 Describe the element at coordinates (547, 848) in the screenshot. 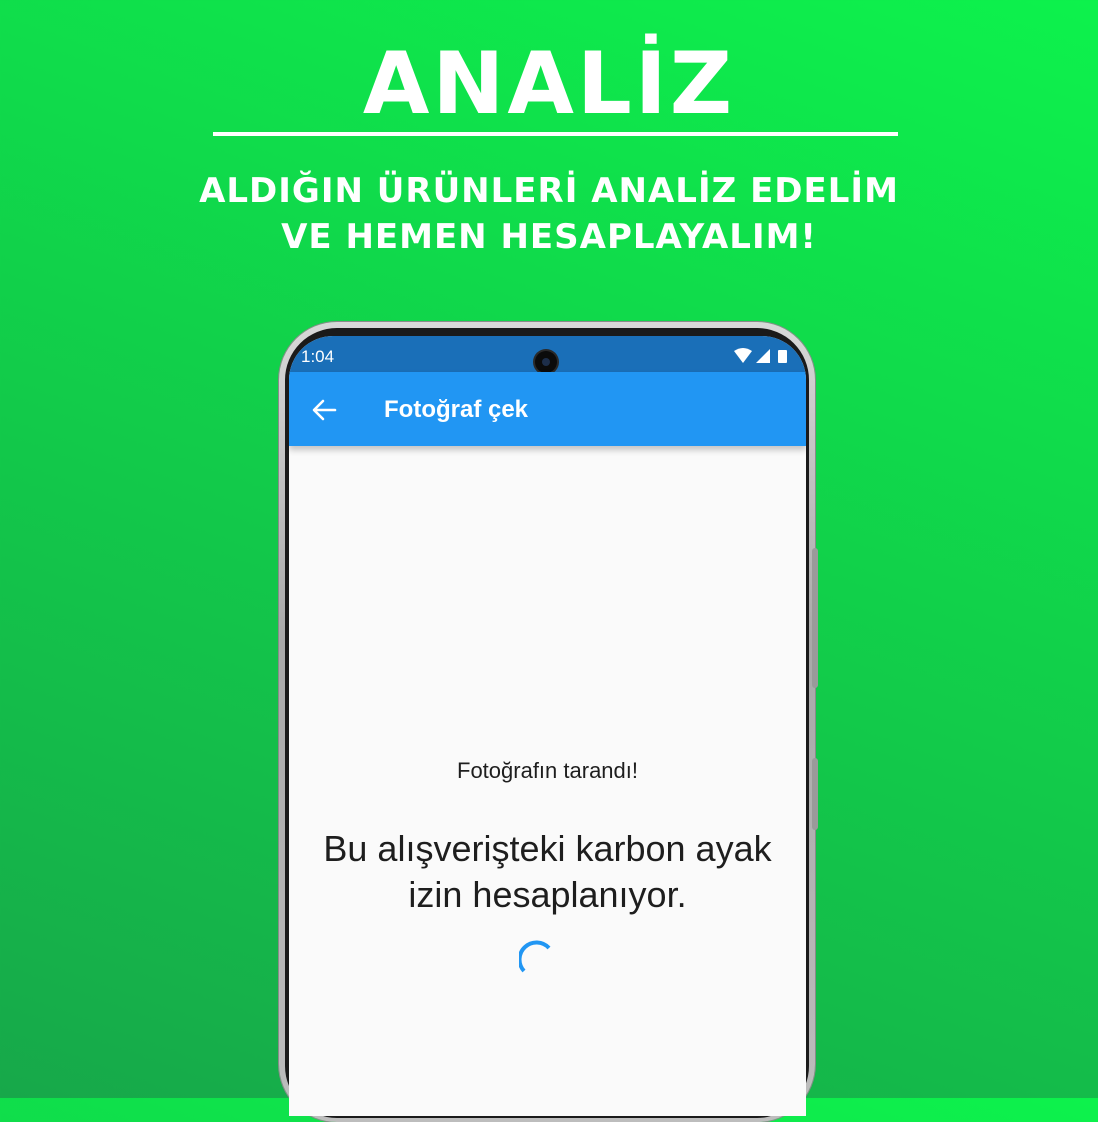

I see `calculating-line-1: Bu alışverişteki karbon ayak` at that location.